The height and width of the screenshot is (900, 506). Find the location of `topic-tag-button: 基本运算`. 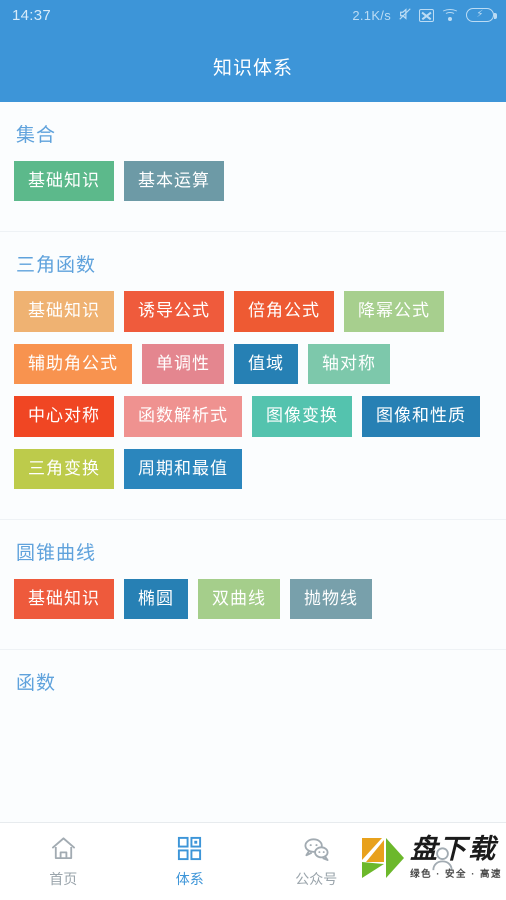

topic-tag-button: 基本运算 is located at coordinates (174, 181).